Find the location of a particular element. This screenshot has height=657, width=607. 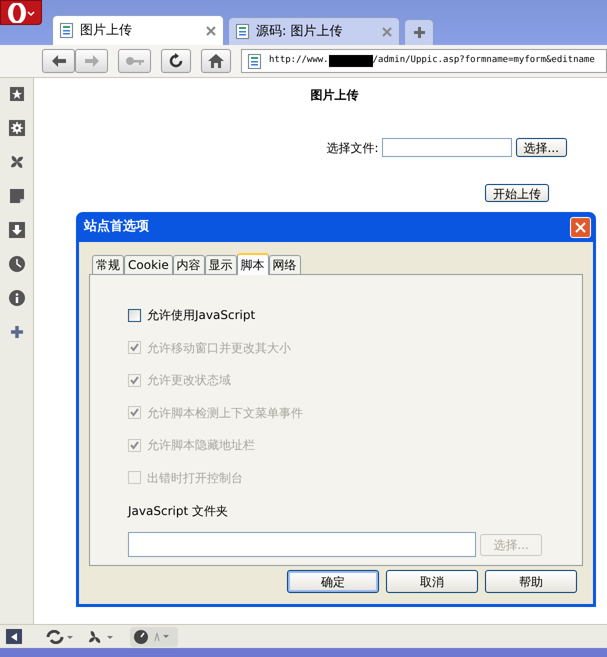

address-field: http://www. /admin/Uppic.asp?formname=myform&editname is located at coordinates (424, 61).